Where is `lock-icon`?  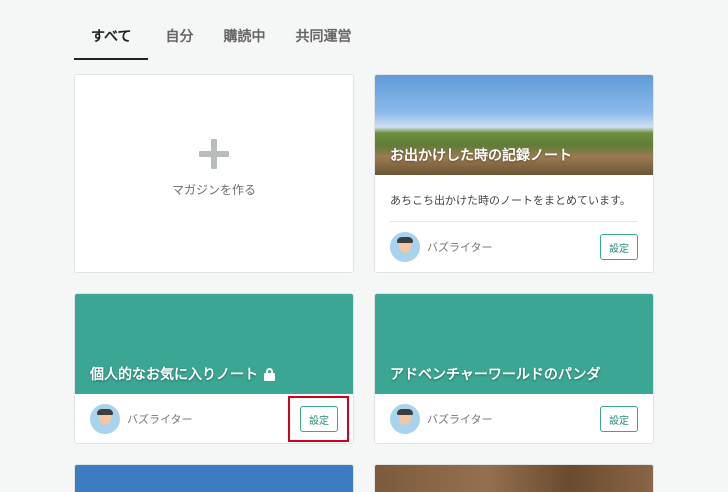
lock-icon is located at coordinates (269, 374).